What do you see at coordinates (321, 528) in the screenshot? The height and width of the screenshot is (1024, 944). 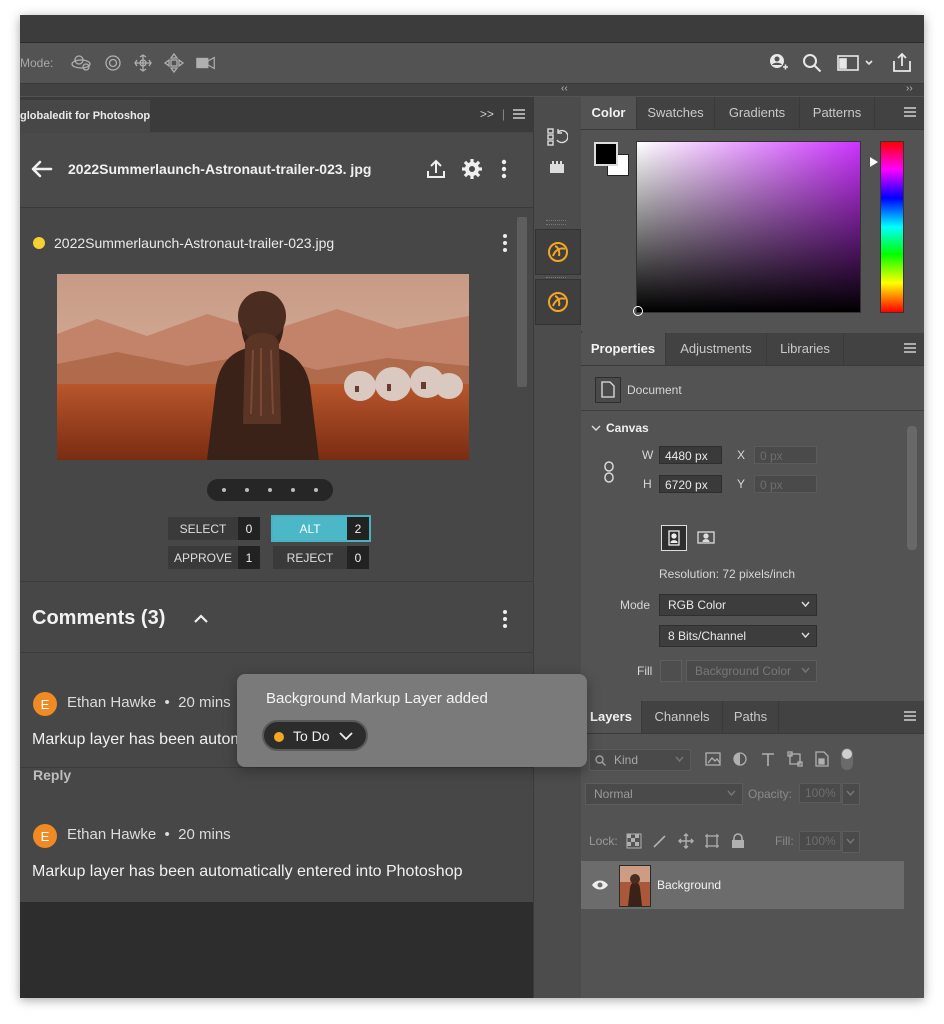 I see `vote-alt-button: ALT 2` at bounding box center [321, 528].